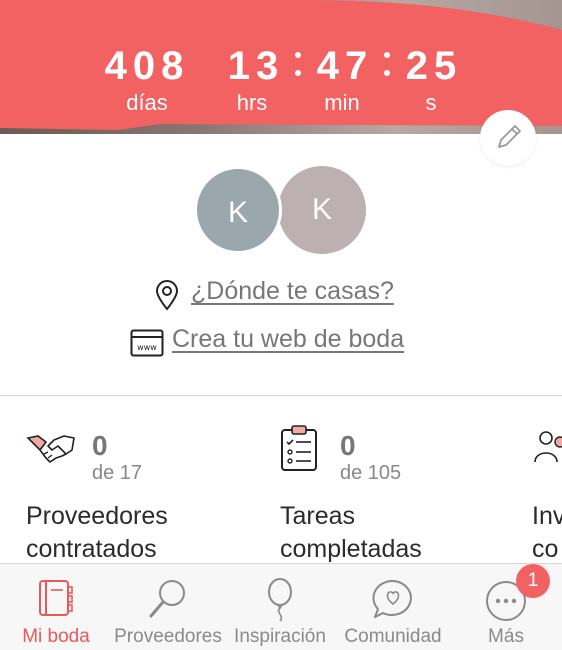 This screenshot has width=562, height=650. What do you see at coordinates (318, 516) in the screenshot?
I see `tasks-label-line1: Tareas` at bounding box center [318, 516].